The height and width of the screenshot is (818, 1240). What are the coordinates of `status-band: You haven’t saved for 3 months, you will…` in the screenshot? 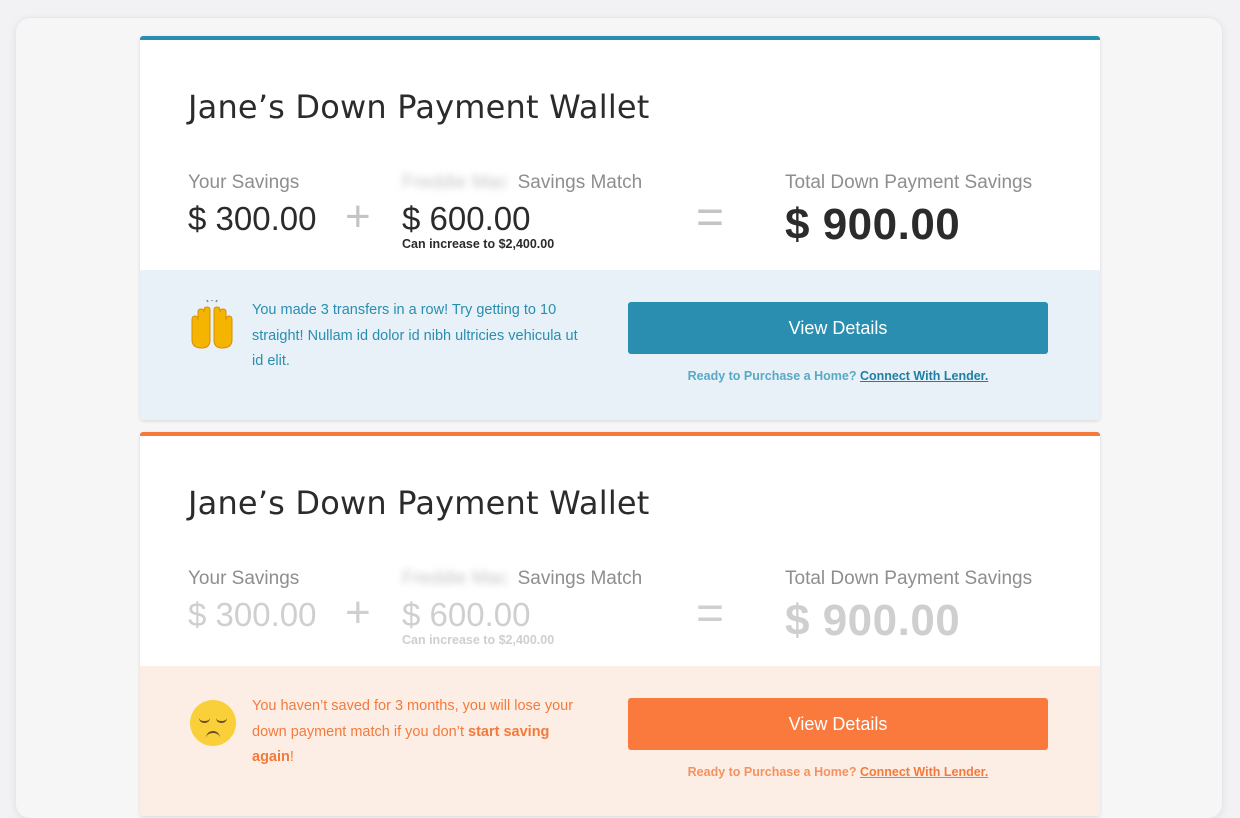 It's located at (620, 741).